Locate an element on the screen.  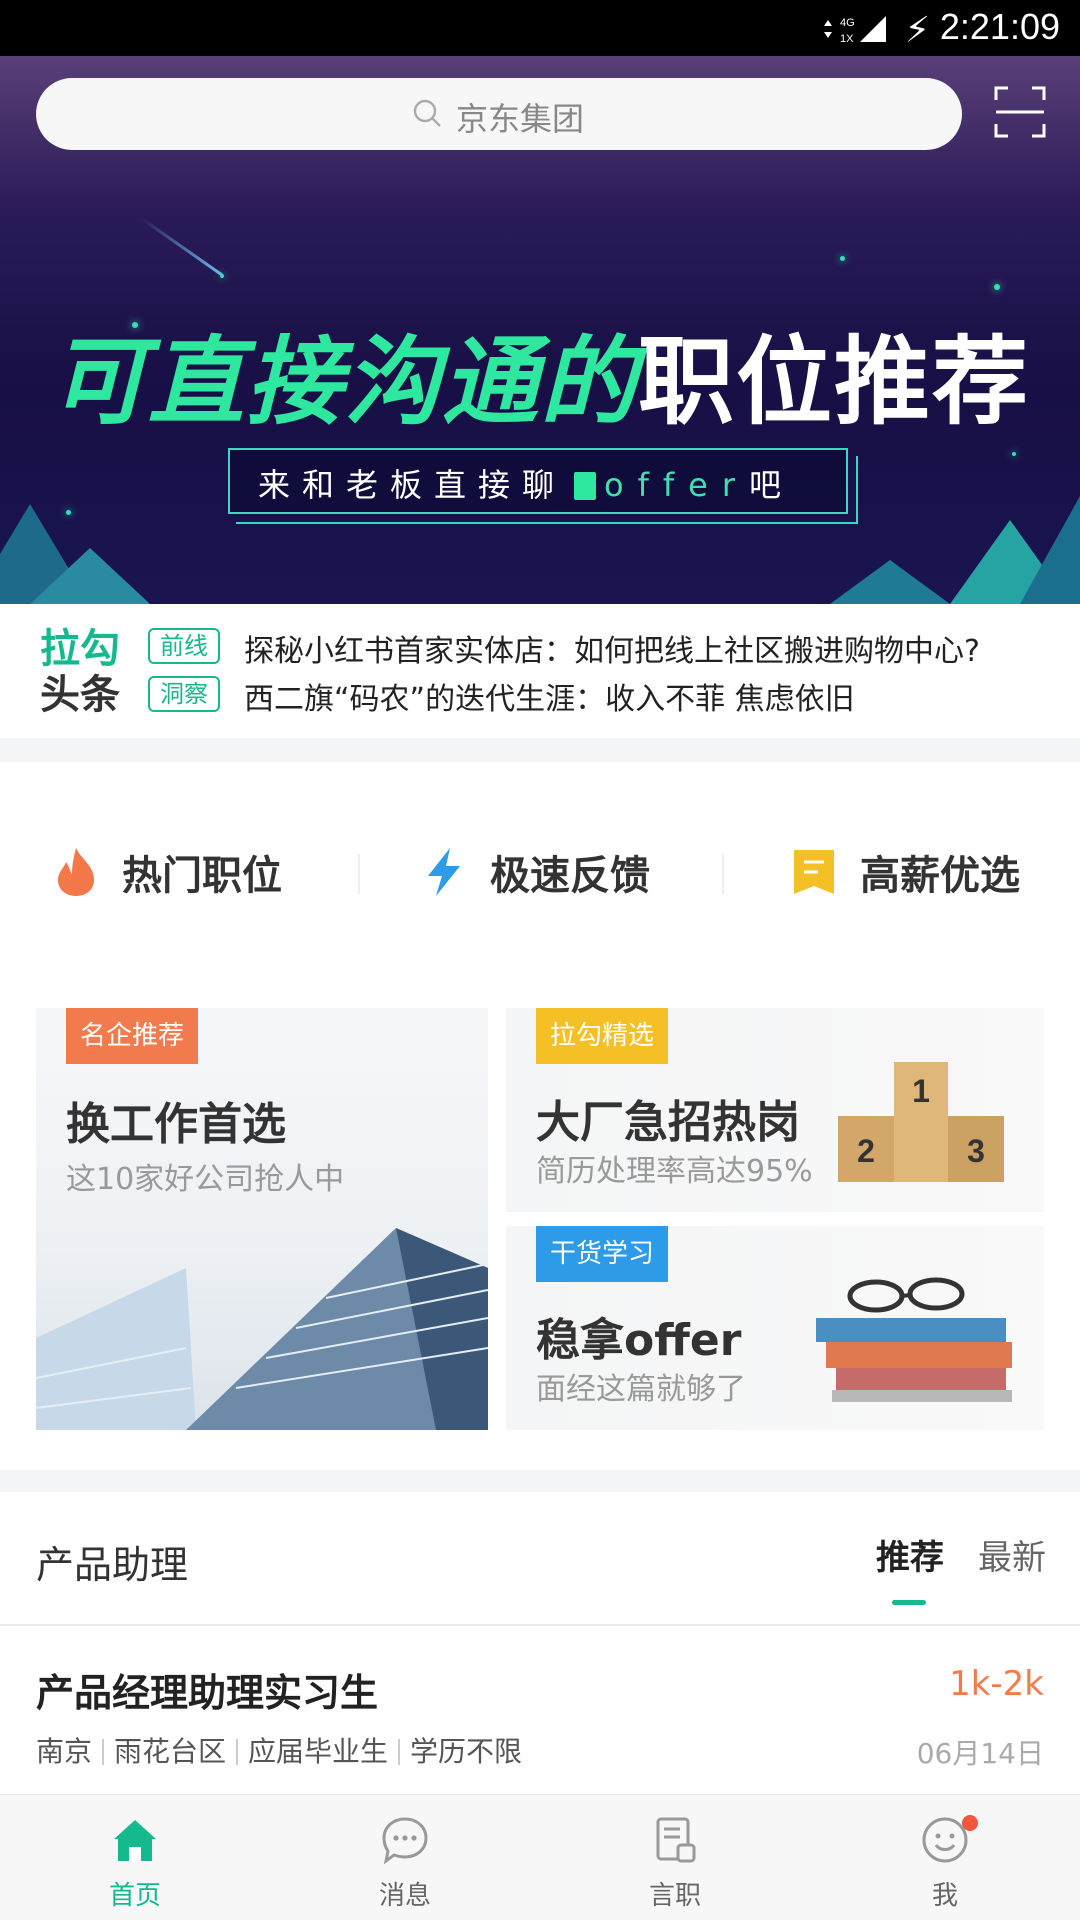
job-city: 南京 is located at coordinates (64, 1751).